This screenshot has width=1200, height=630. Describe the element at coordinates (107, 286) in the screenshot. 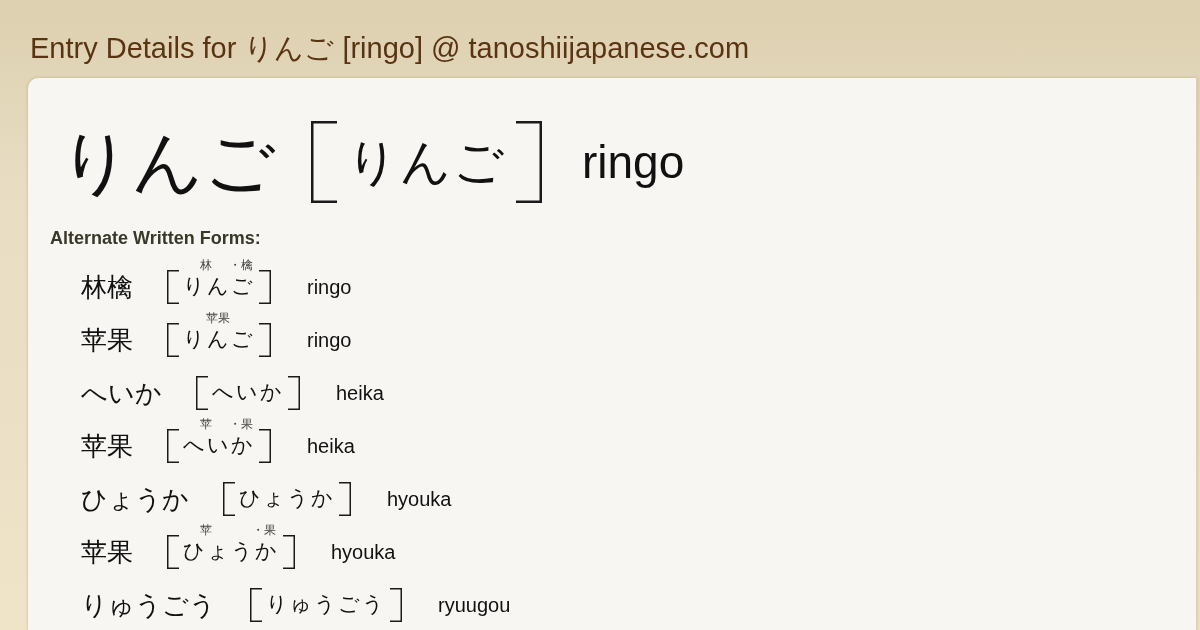

I see `word-text: 林檎` at that location.